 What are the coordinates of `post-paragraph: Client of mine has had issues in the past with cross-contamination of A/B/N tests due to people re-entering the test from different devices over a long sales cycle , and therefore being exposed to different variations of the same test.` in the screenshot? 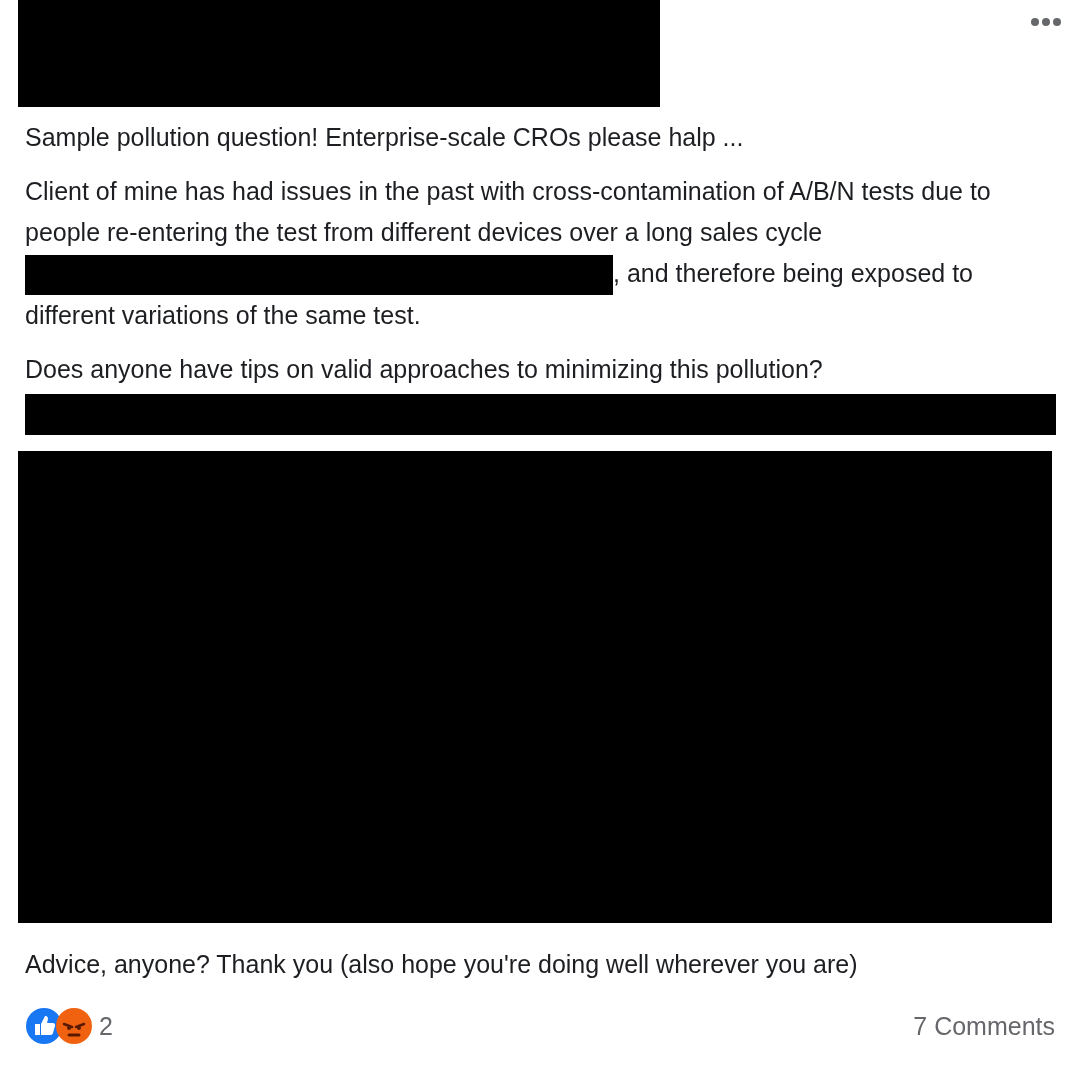 It's located at (508, 254).